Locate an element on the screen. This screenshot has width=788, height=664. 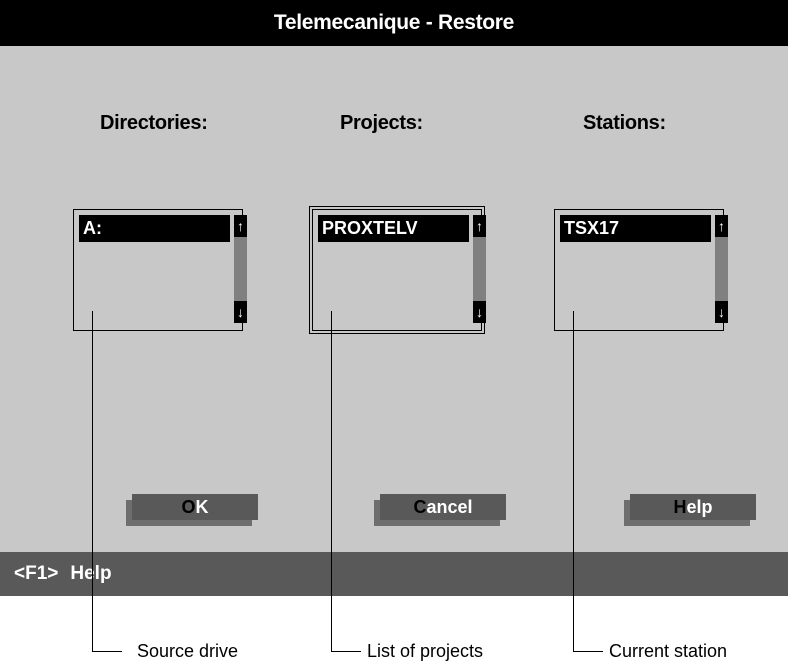
projects-callout-tick is located at coordinates (346, 651).